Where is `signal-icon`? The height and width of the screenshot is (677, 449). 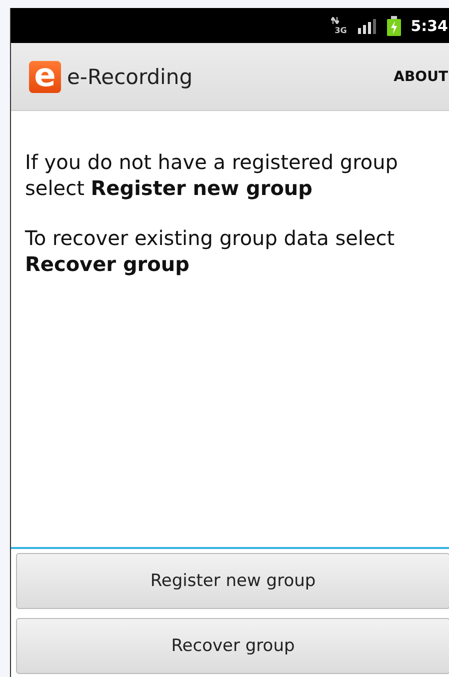 signal-icon is located at coordinates (366, 26).